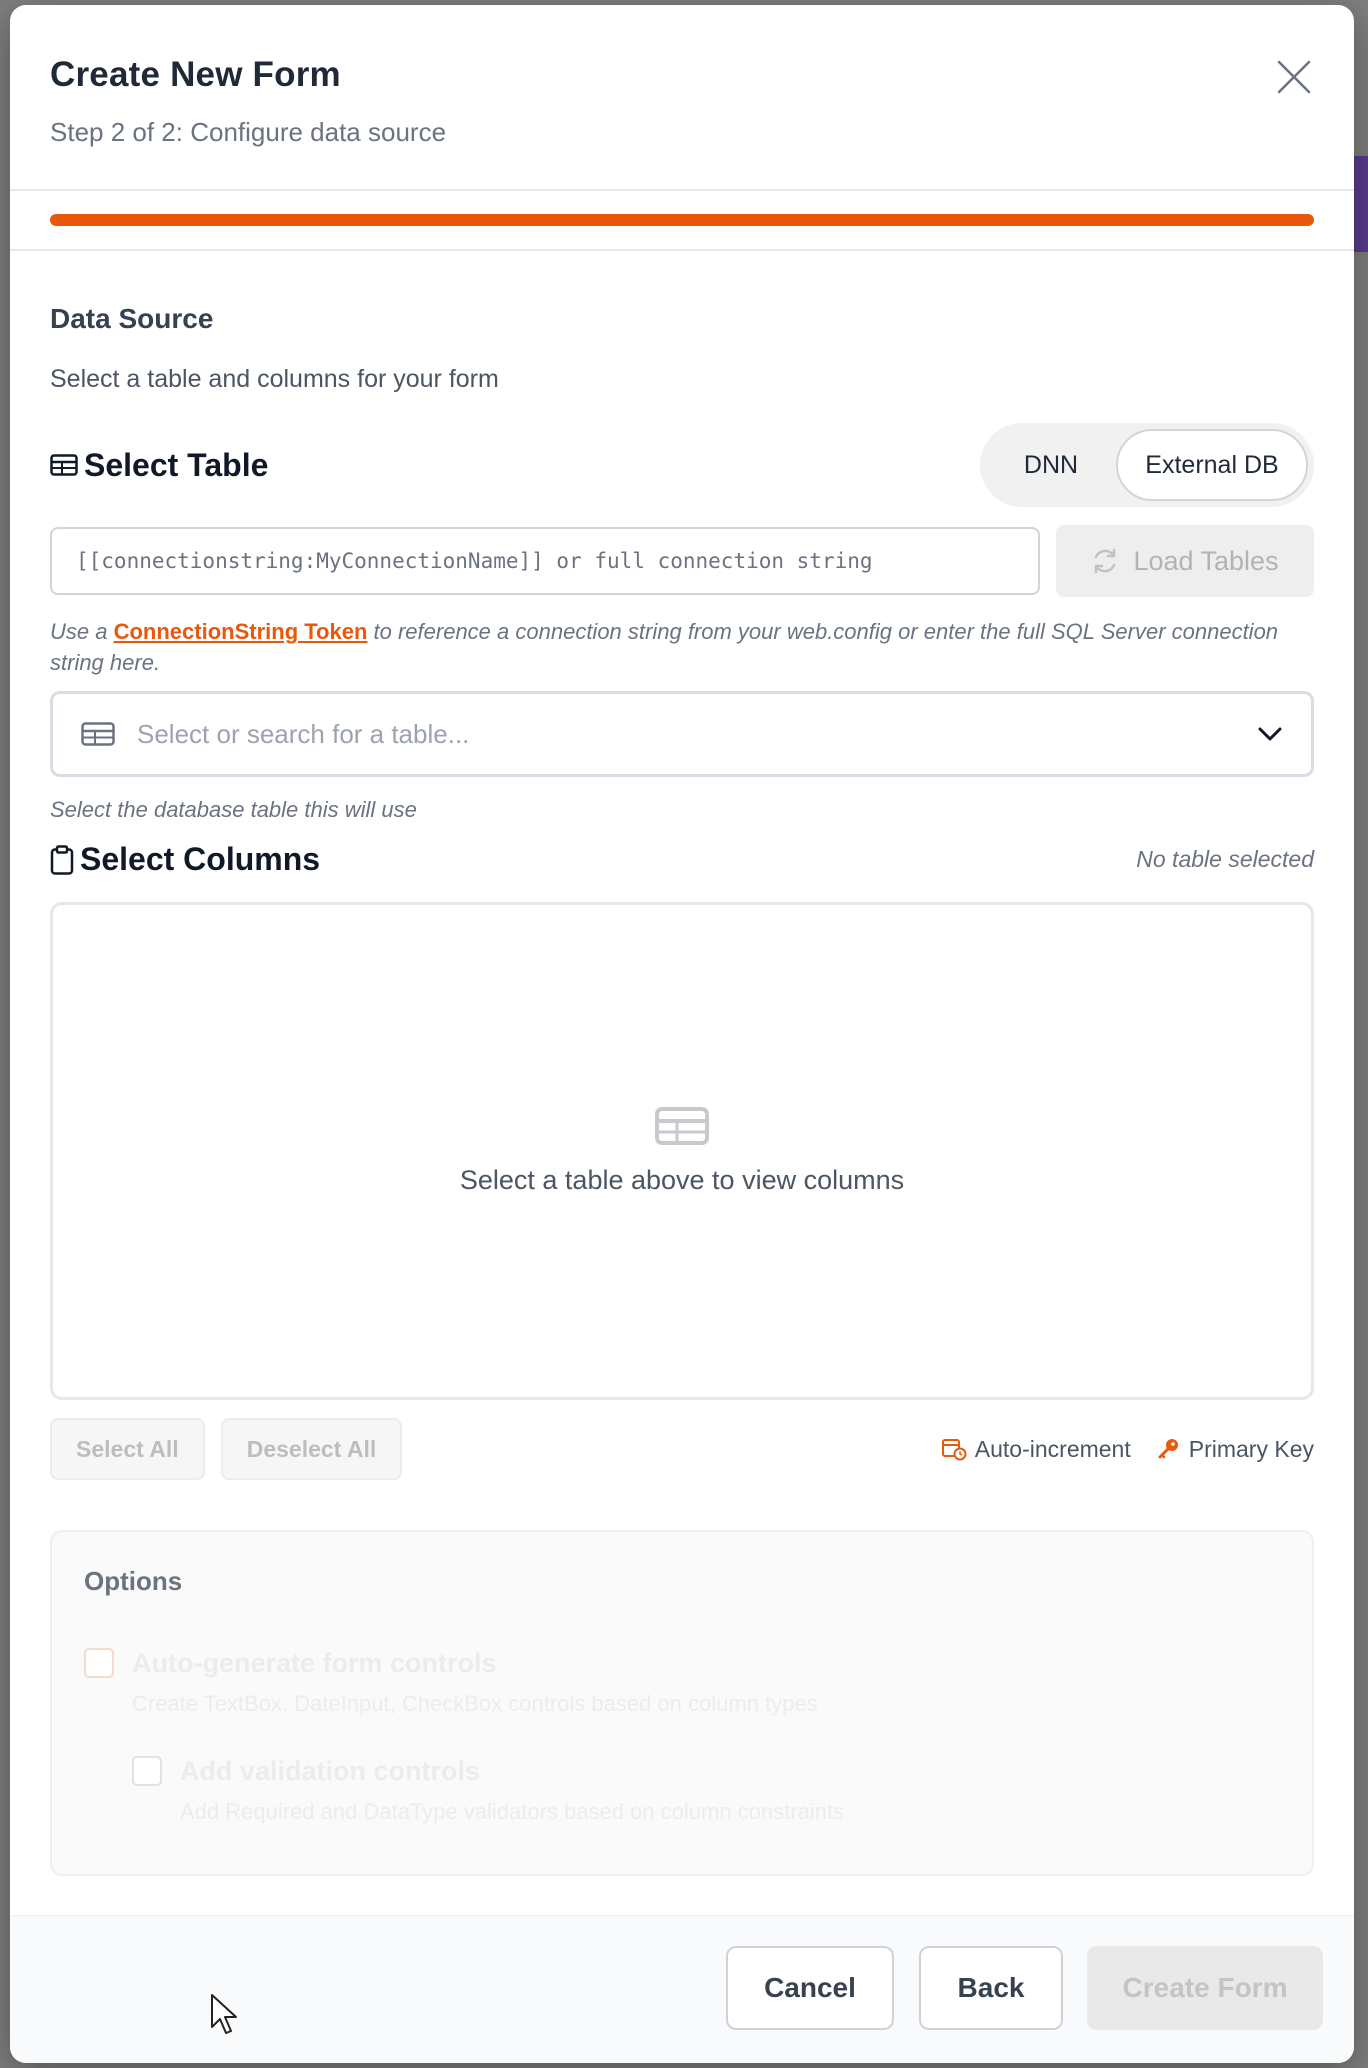 The image size is (1368, 2068). Describe the element at coordinates (1206, 560) in the screenshot. I see `load-tables-label: Load Tables` at that location.